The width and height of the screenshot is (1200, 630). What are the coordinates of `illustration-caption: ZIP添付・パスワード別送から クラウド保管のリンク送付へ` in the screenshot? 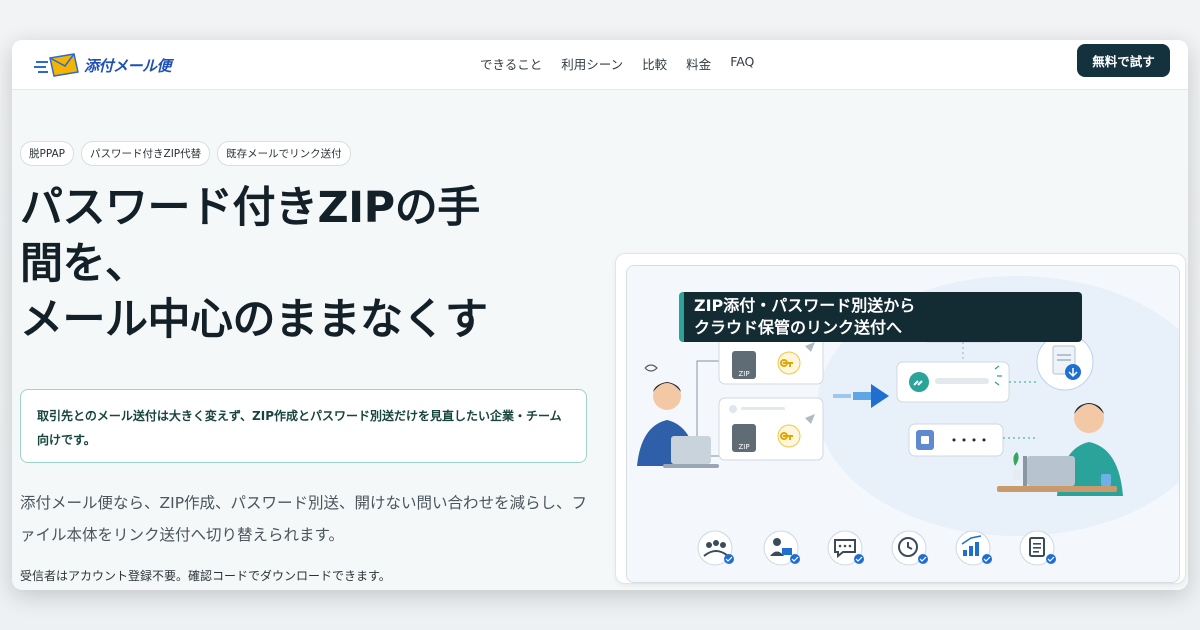 It's located at (880, 317).